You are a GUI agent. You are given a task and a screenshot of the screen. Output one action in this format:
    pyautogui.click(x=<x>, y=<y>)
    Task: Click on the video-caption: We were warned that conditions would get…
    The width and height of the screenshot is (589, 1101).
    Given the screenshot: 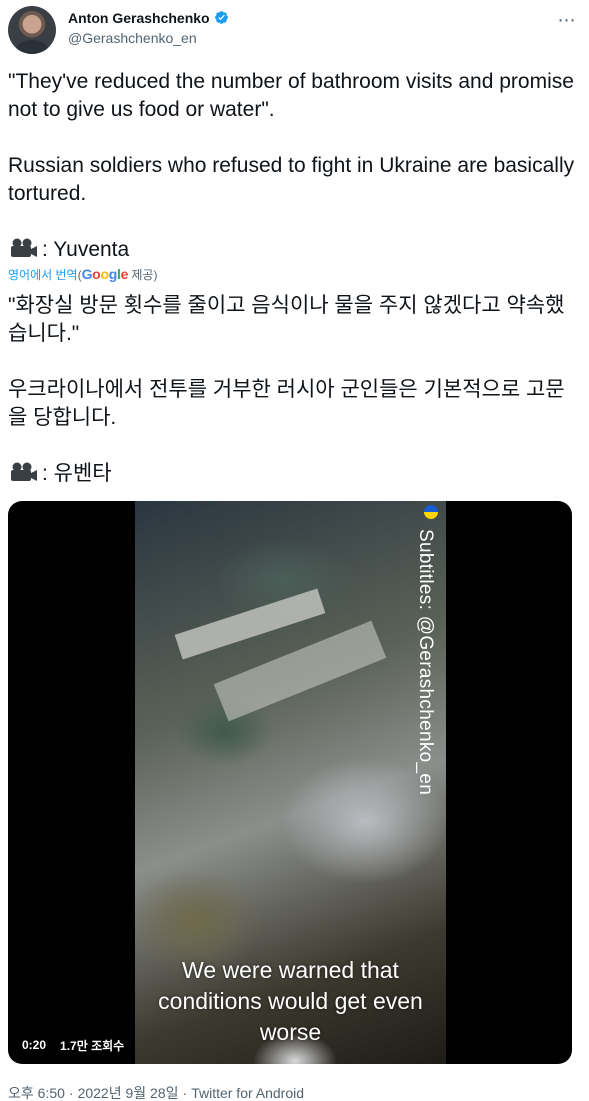 What is the action you would take?
    pyautogui.click(x=290, y=1001)
    